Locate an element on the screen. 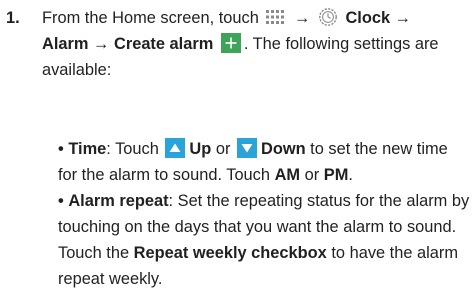 The width and height of the screenshot is (472, 292). step-line-2-suffix: . The following settings are is located at coordinates (341, 44).